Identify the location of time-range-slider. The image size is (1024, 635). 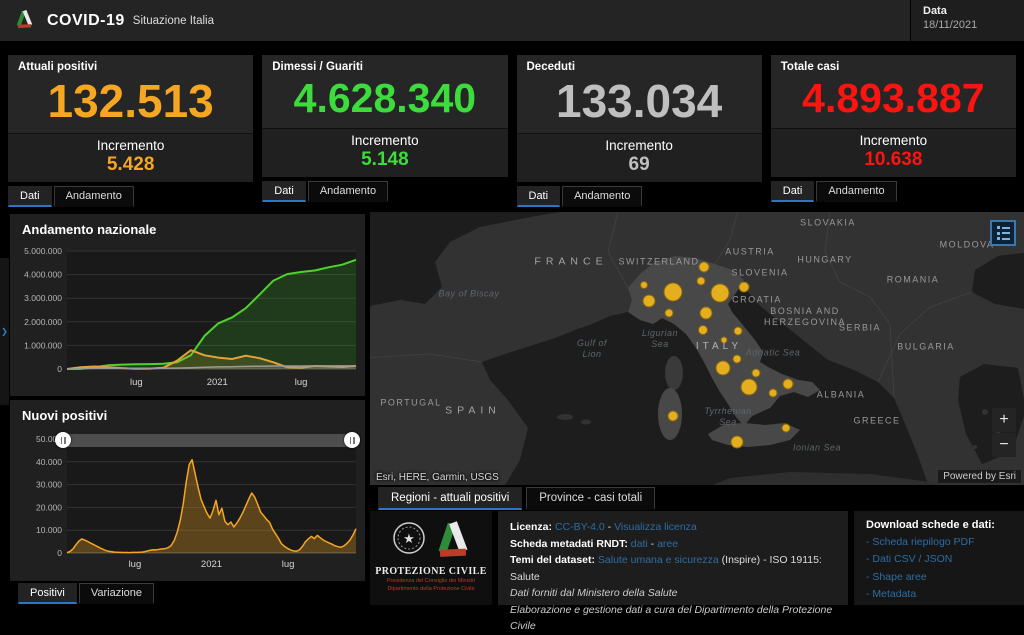
(207, 440).